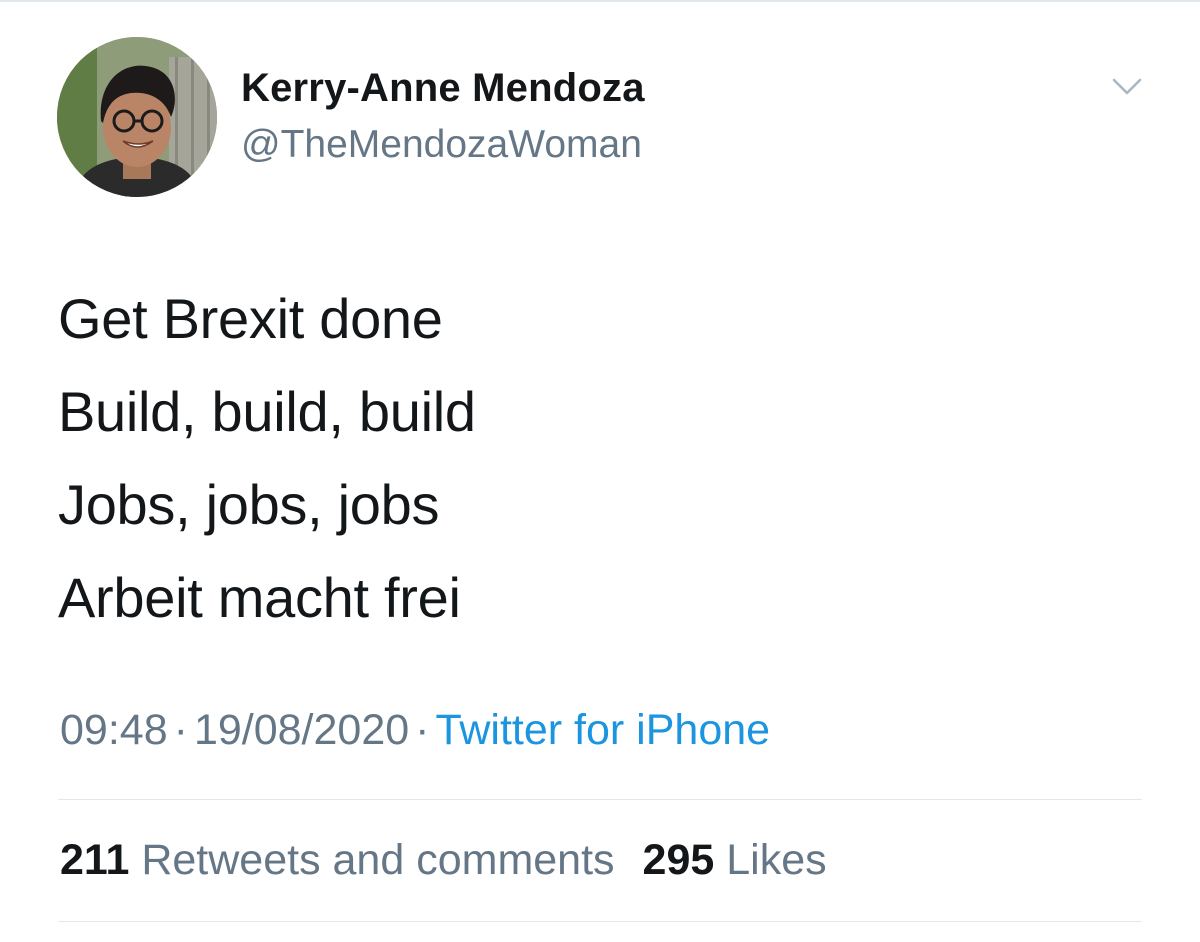  What do you see at coordinates (443, 88) in the screenshot?
I see `author-display-name: Kerry-Anne Mendoza` at bounding box center [443, 88].